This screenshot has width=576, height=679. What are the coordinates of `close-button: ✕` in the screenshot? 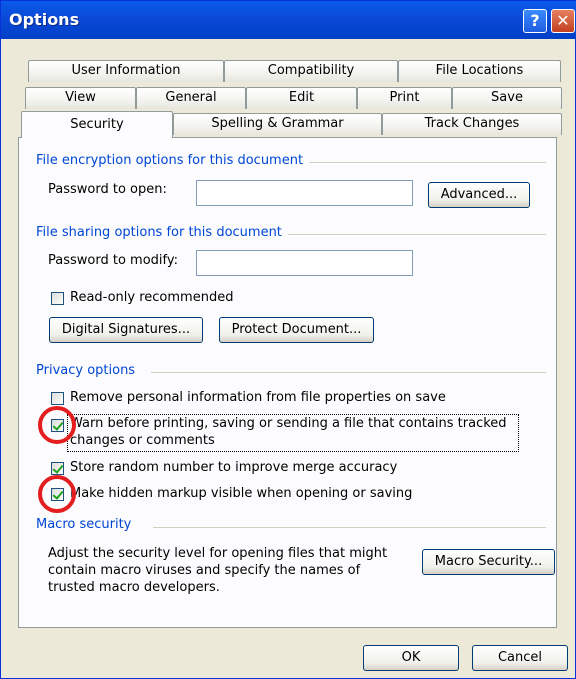 It's located at (563, 21).